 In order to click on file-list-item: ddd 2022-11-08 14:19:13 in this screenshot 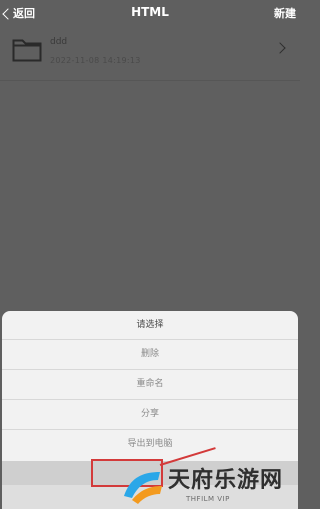, I will do `click(150, 54)`.